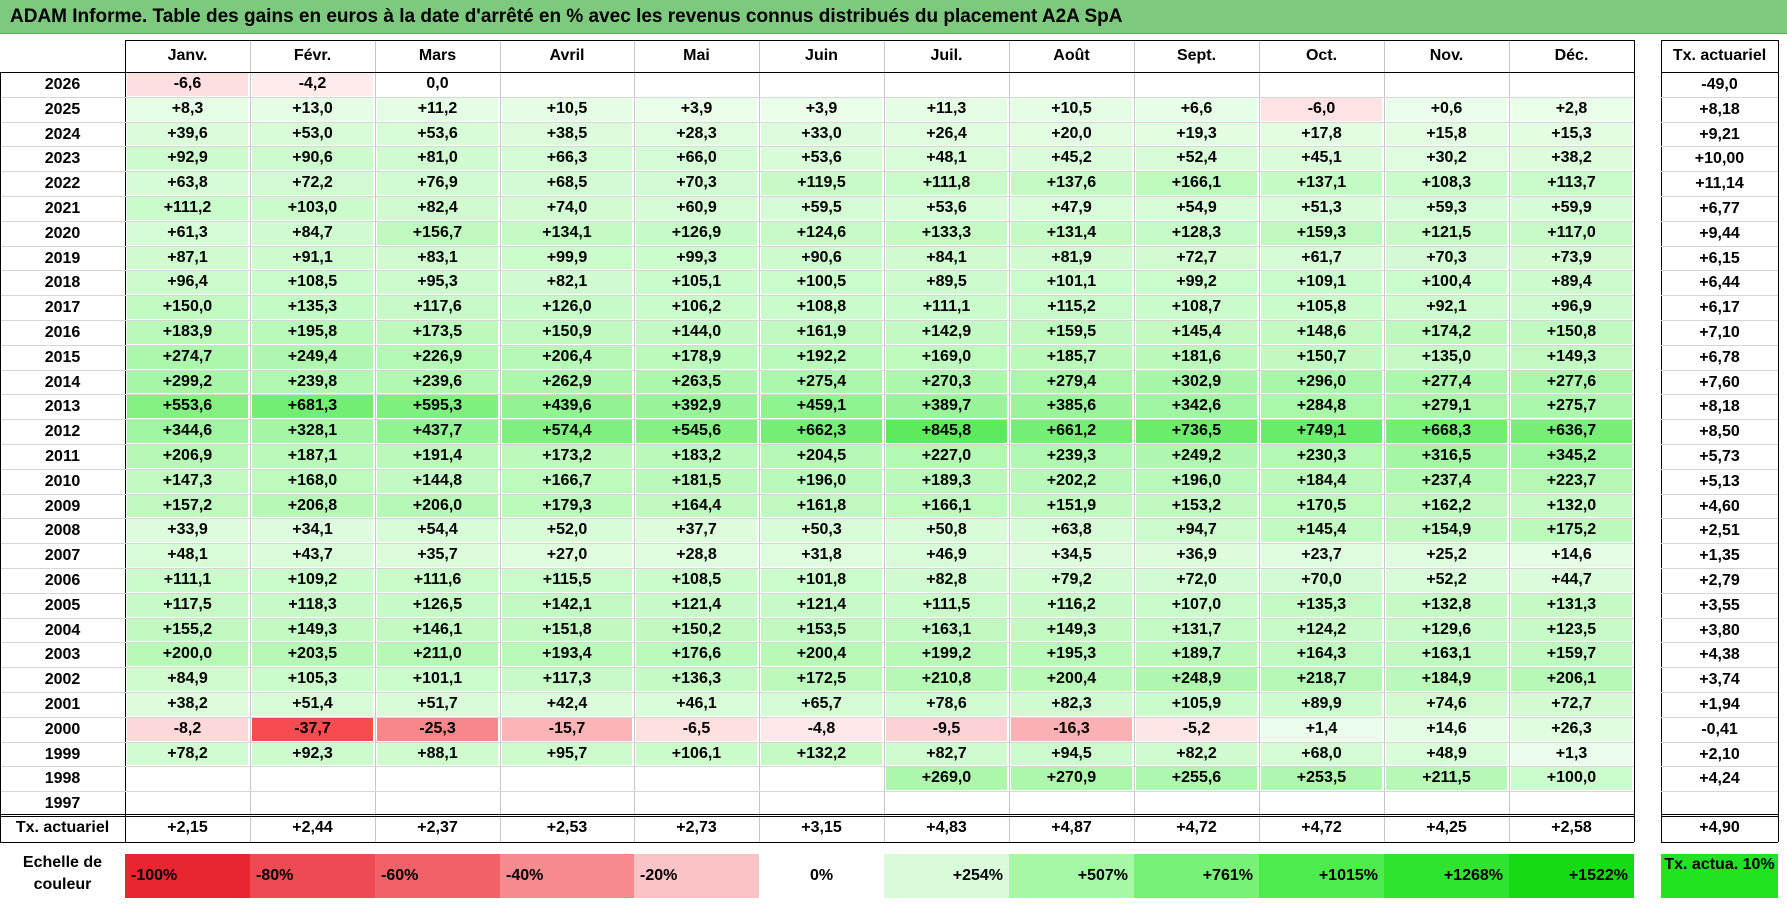 The width and height of the screenshot is (1787, 912). What do you see at coordinates (187, 84) in the screenshot?
I see `table-cell: -6,6` at bounding box center [187, 84].